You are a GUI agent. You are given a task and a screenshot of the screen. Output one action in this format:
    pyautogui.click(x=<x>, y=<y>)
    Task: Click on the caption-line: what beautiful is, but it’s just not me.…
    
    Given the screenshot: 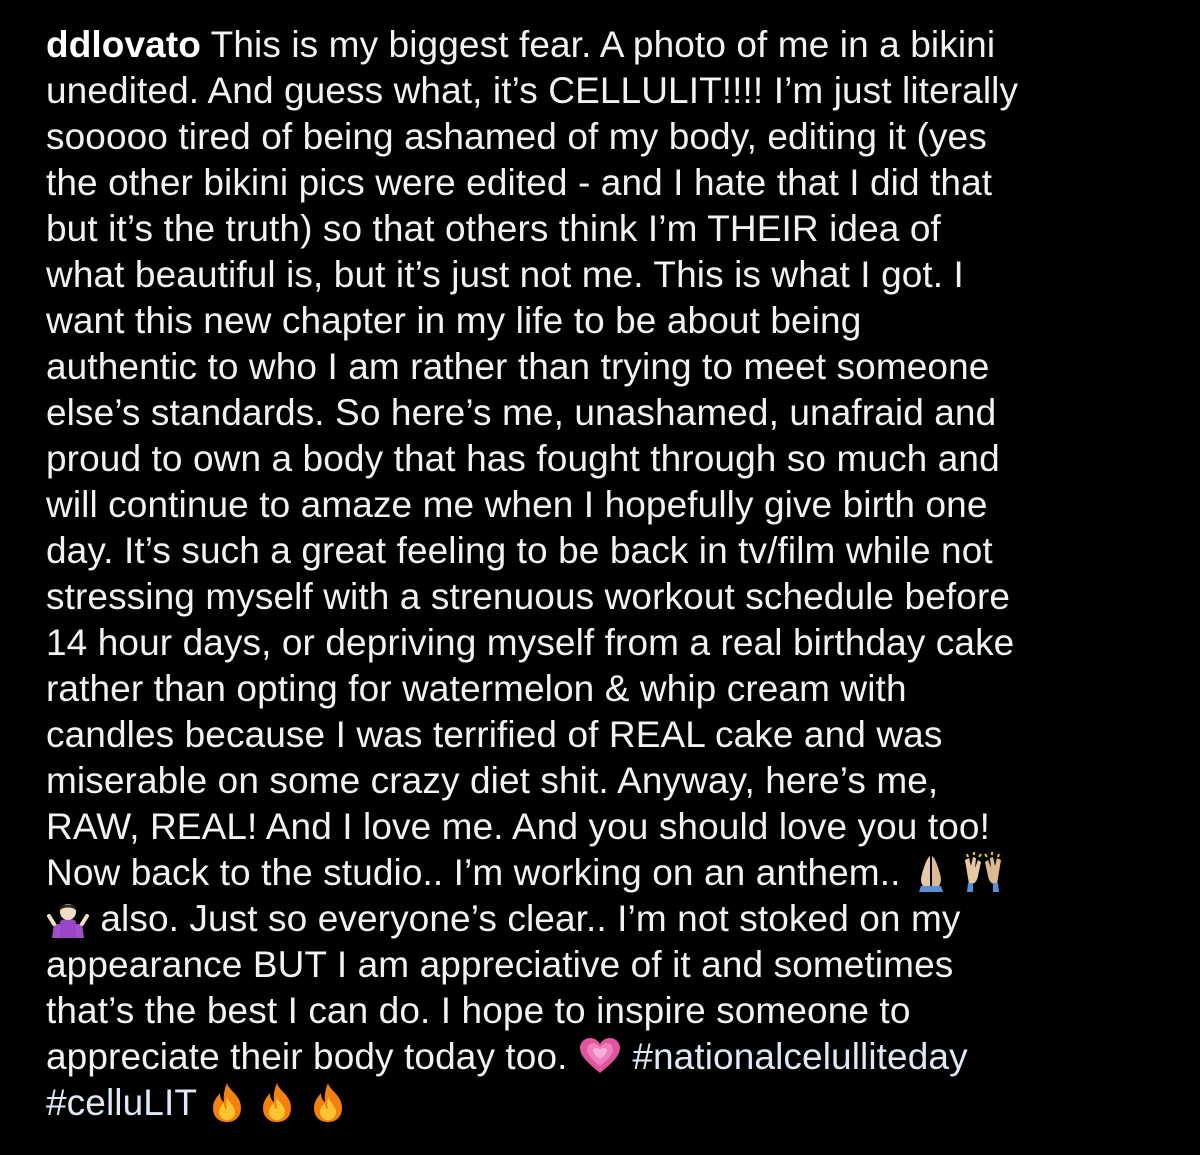 What is the action you would take?
    pyautogui.click(x=606, y=275)
    